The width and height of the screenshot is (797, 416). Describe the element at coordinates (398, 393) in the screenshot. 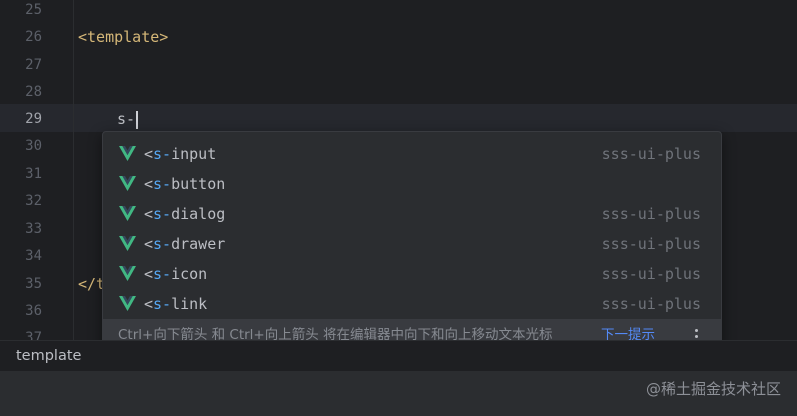

I see `status-area: @稀土掘金技术社区` at that location.